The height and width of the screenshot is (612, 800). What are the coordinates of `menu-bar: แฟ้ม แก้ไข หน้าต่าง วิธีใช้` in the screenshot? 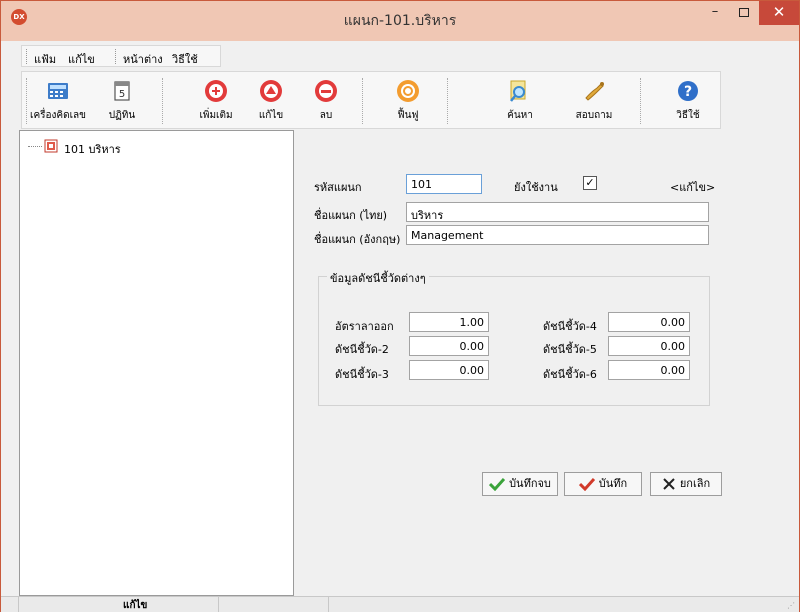 It's located at (121, 56).